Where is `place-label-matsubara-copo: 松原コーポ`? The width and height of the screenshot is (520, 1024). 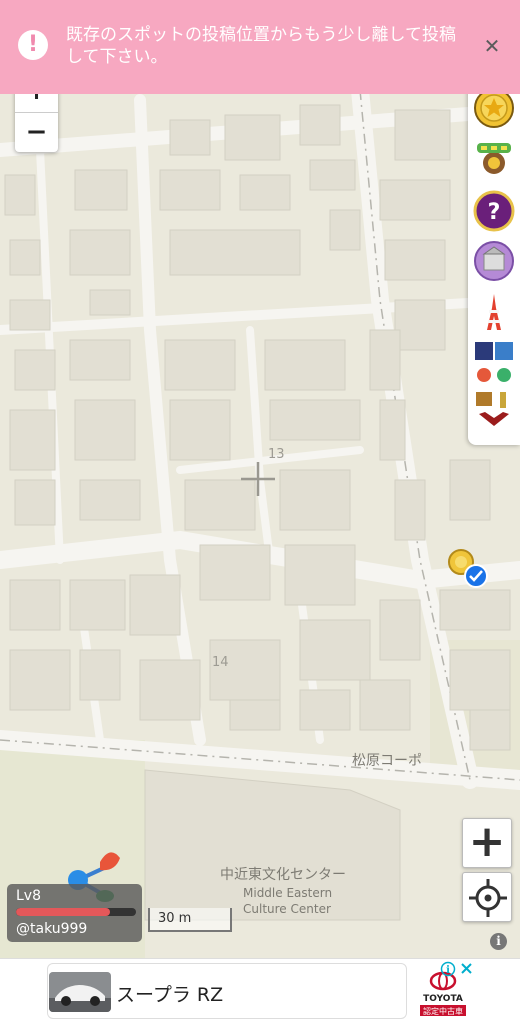 place-label-matsubara-copo: 松原コーポ is located at coordinates (387, 761).